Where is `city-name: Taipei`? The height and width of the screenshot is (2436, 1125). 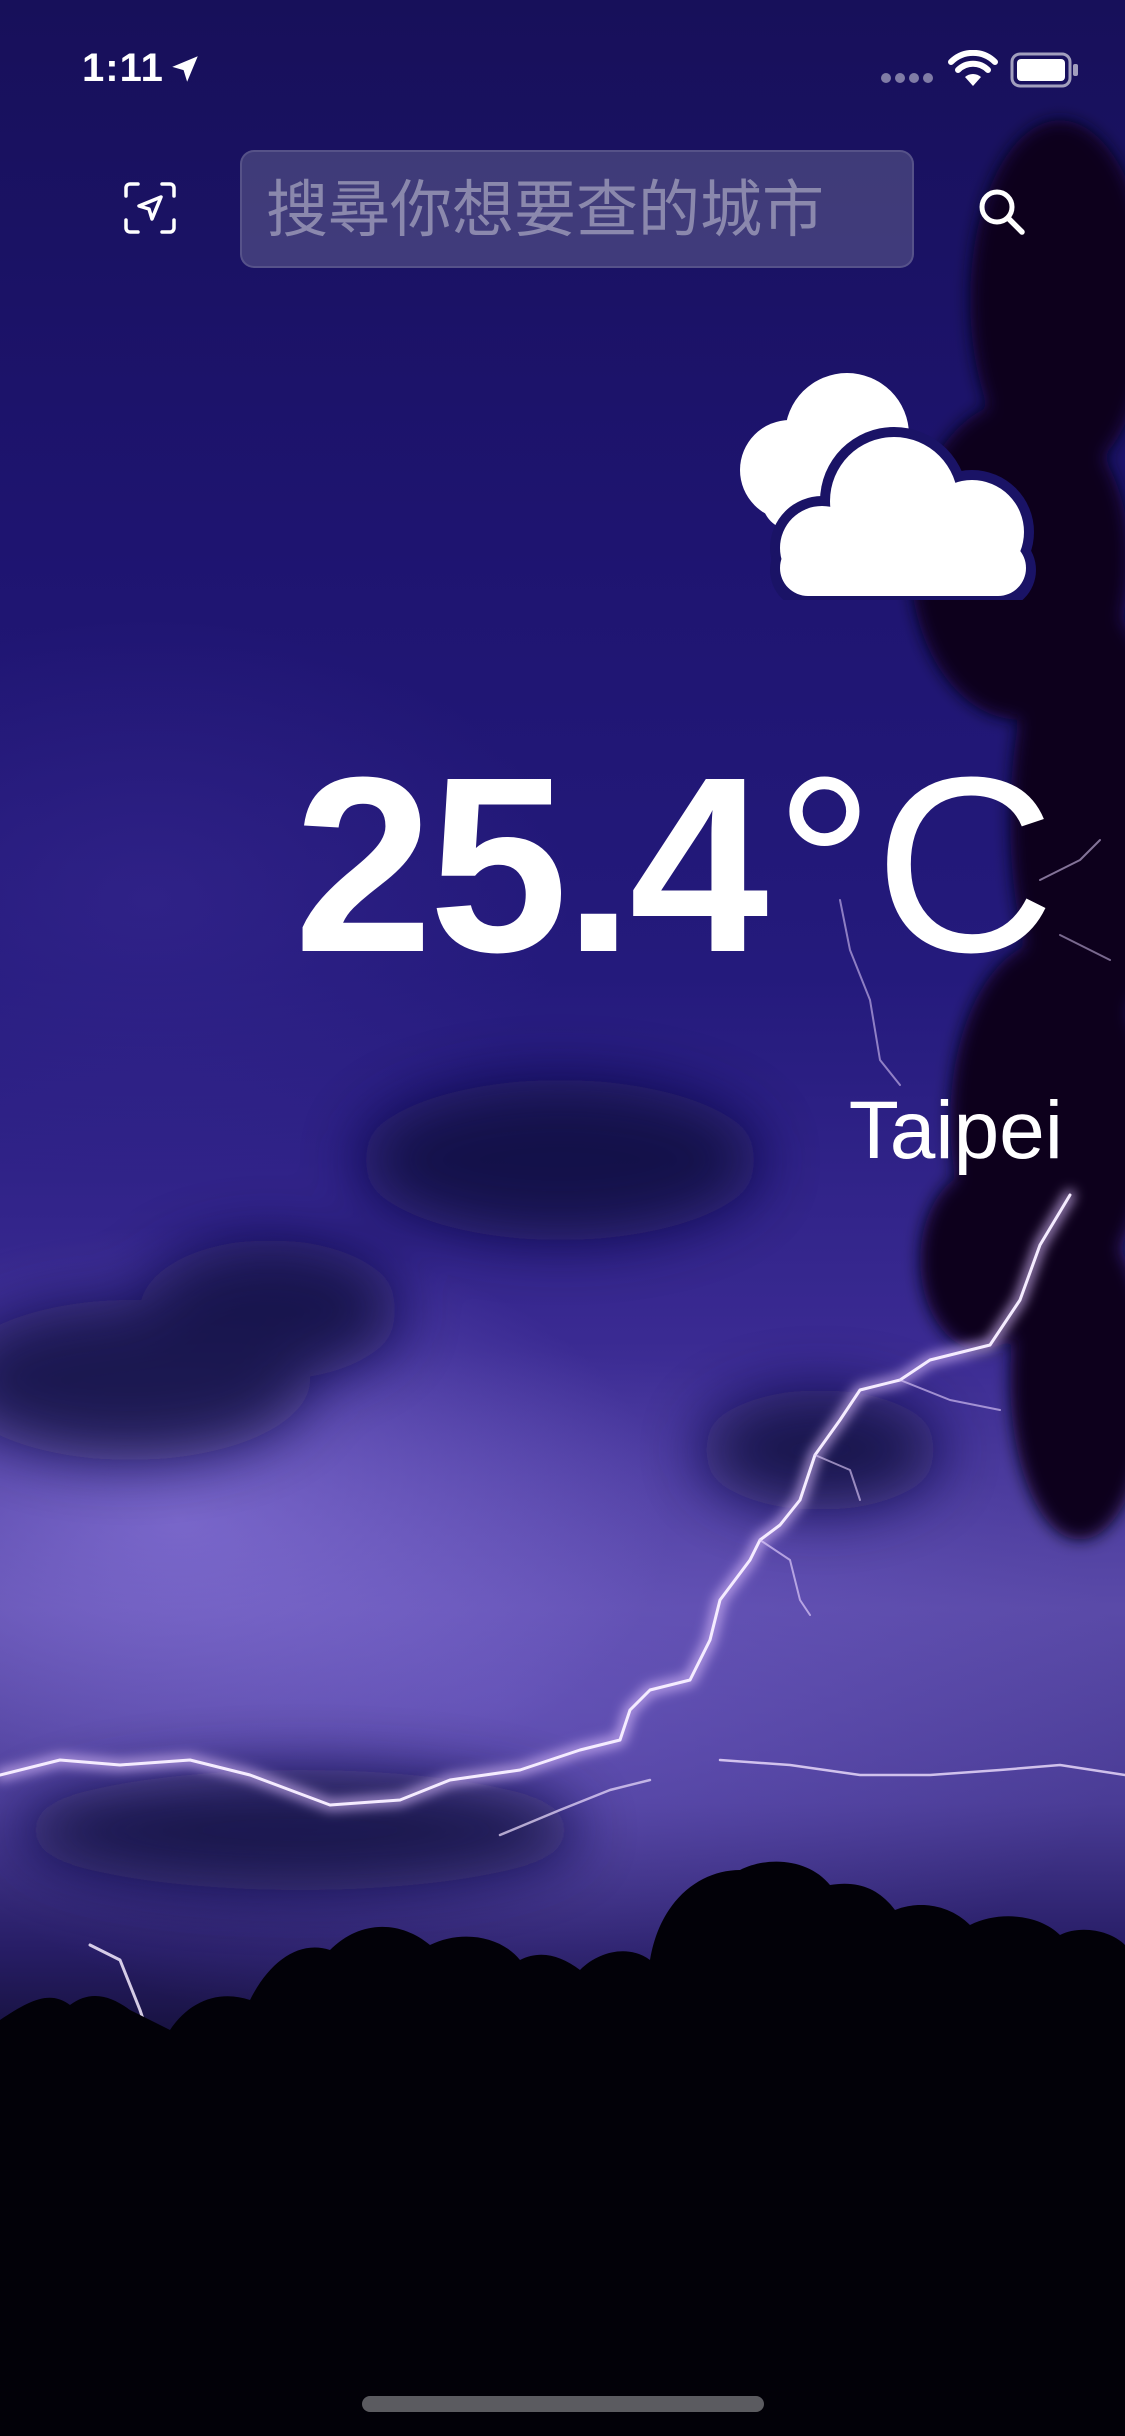
city-name: Taipei is located at coordinates (955, 1130).